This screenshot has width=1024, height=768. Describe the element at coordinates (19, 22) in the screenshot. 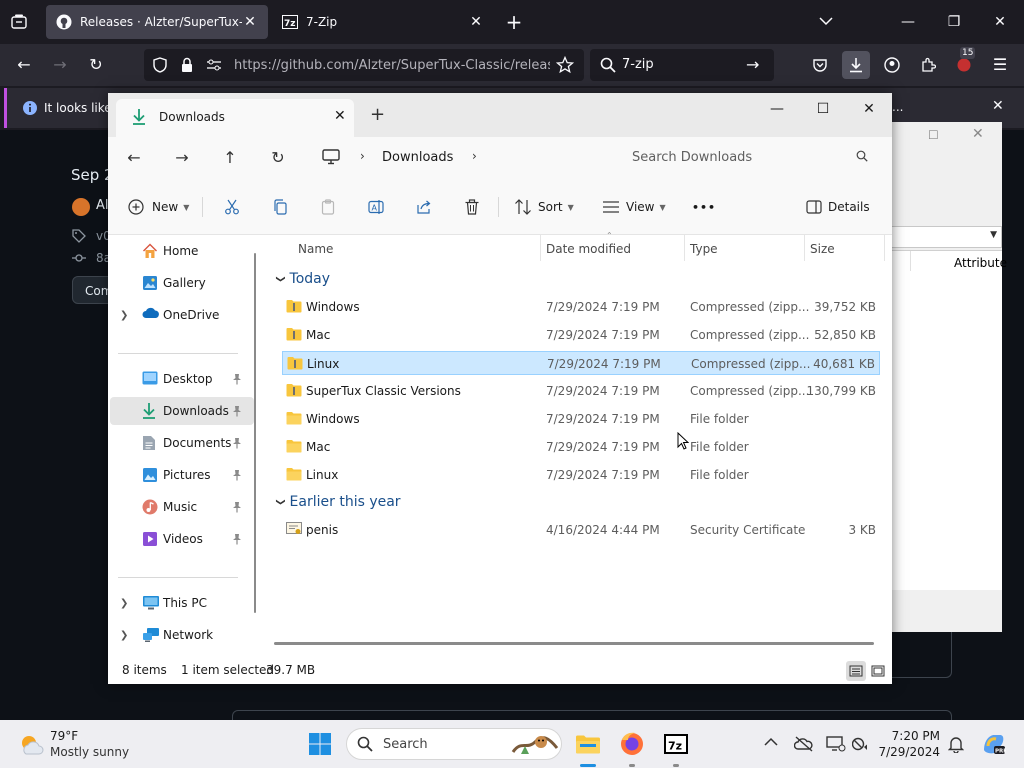

I see `tab-list-icon` at that location.